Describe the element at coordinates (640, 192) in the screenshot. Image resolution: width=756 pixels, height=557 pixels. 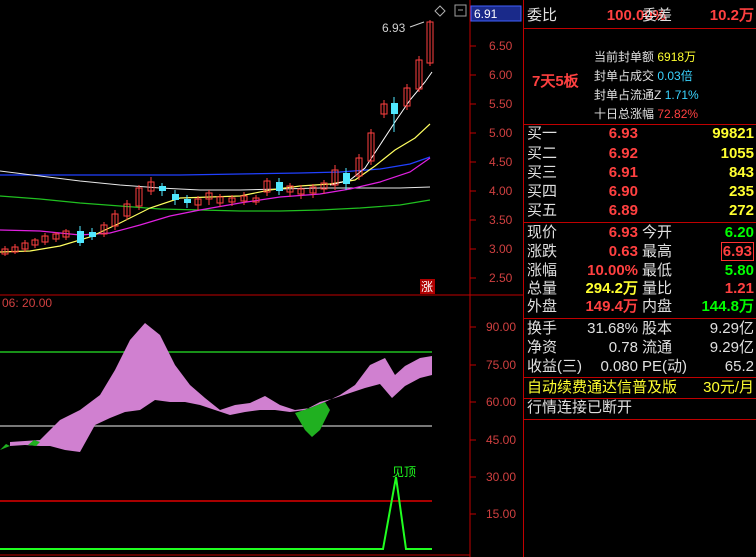
I see `buy-row-4: 买四 6.90 235` at that location.